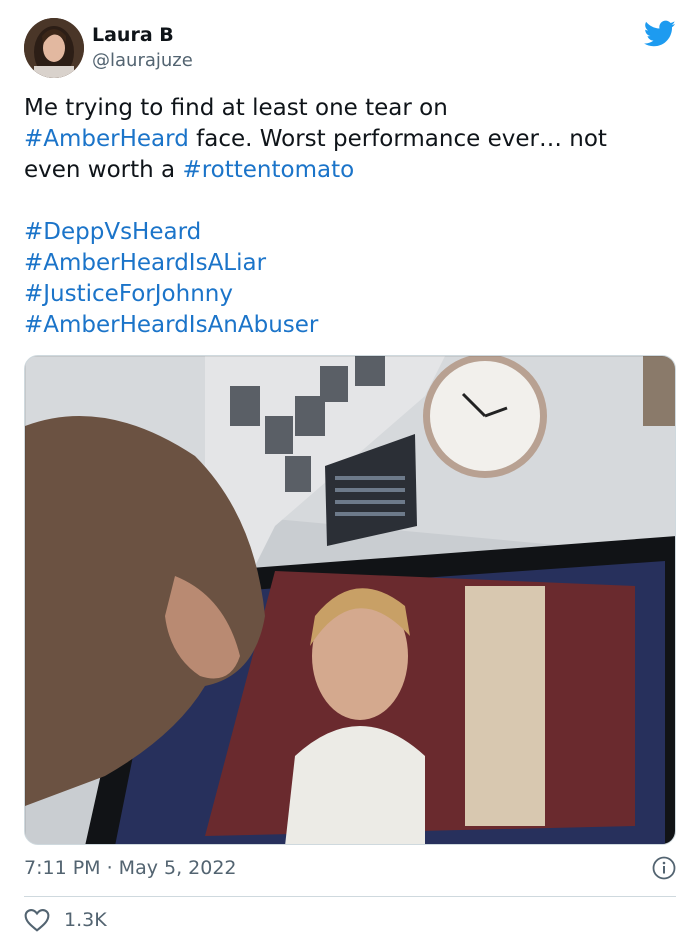 This screenshot has height=947, width=700. I want to click on info-icon, so click(664, 868).